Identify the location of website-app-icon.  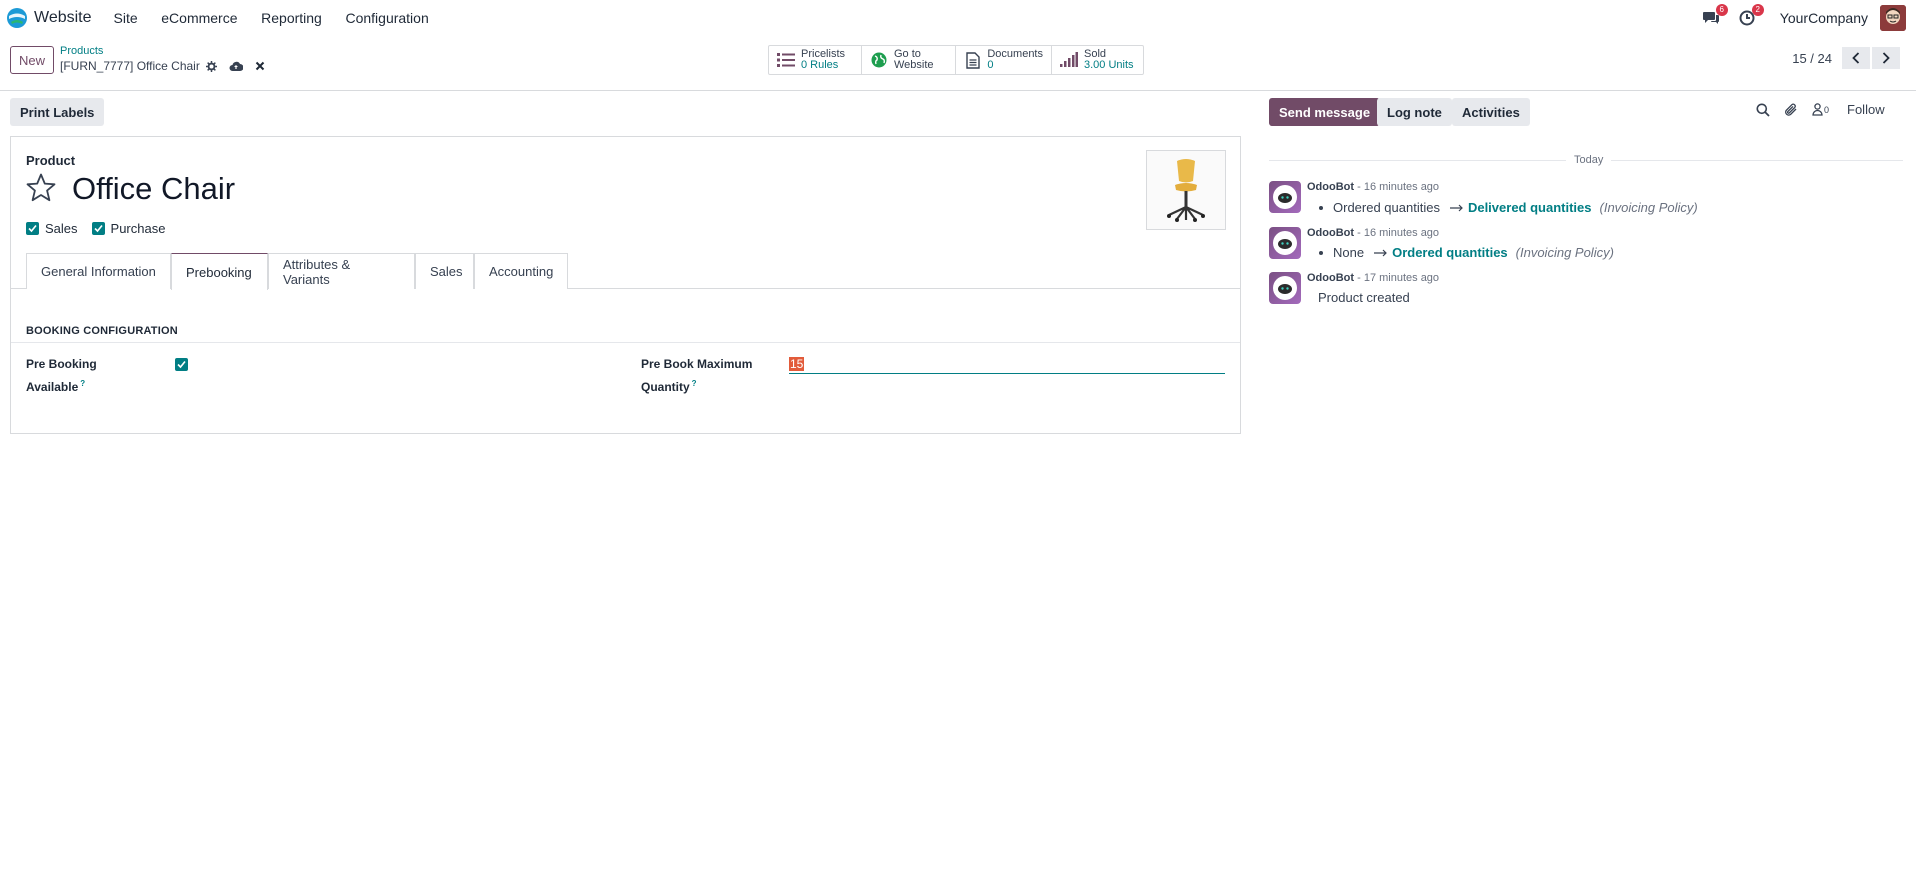
(17, 17).